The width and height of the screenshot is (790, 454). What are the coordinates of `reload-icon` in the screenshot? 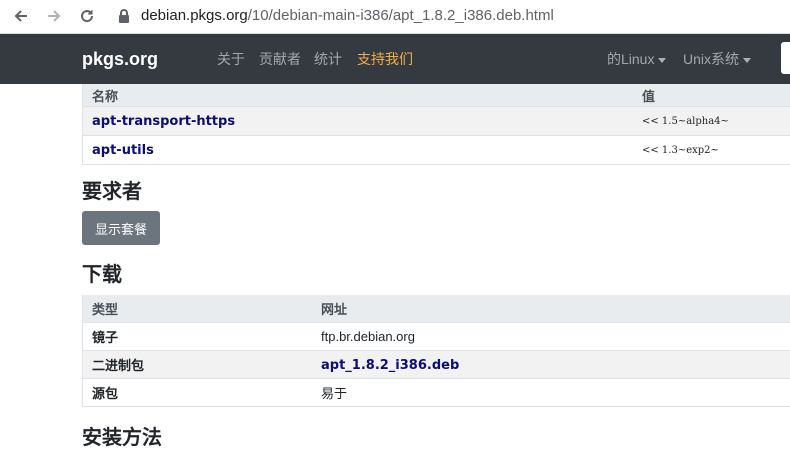 It's located at (87, 16).